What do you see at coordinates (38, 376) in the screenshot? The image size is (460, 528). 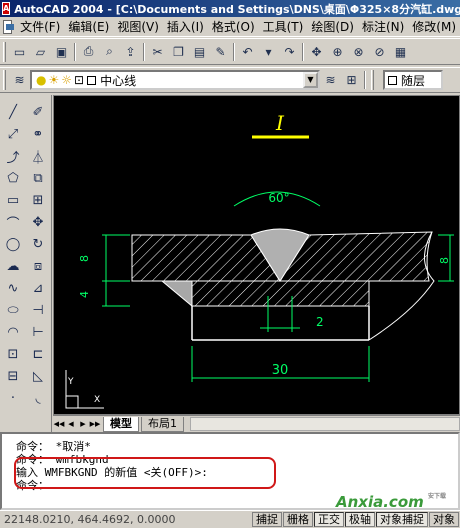 I see `chamfer-icon: ◺` at bounding box center [38, 376].